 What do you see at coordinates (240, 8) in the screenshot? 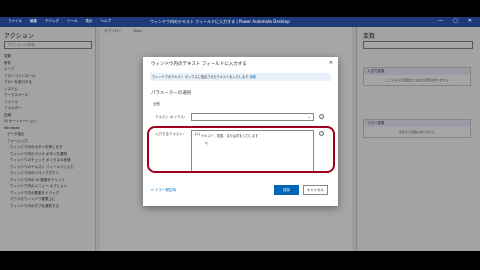
I see `letterbox-top` at bounding box center [240, 8].